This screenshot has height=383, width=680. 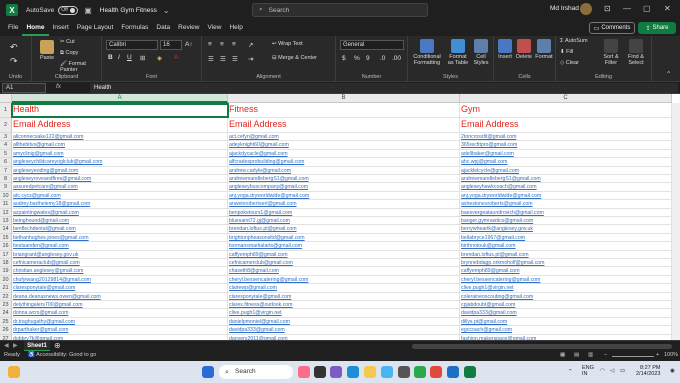 I want to click on copy-button: ⧉ Copy, so click(x=69, y=53).